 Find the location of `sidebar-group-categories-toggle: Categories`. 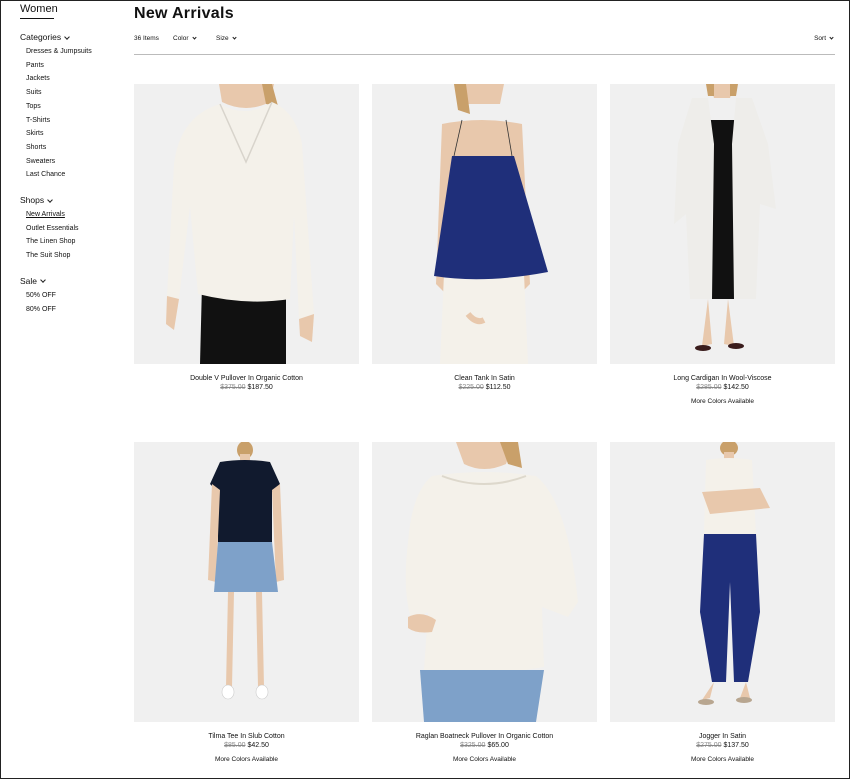

sidebar-group-categories-toggle: Categories is located at coordinates (70, 37).